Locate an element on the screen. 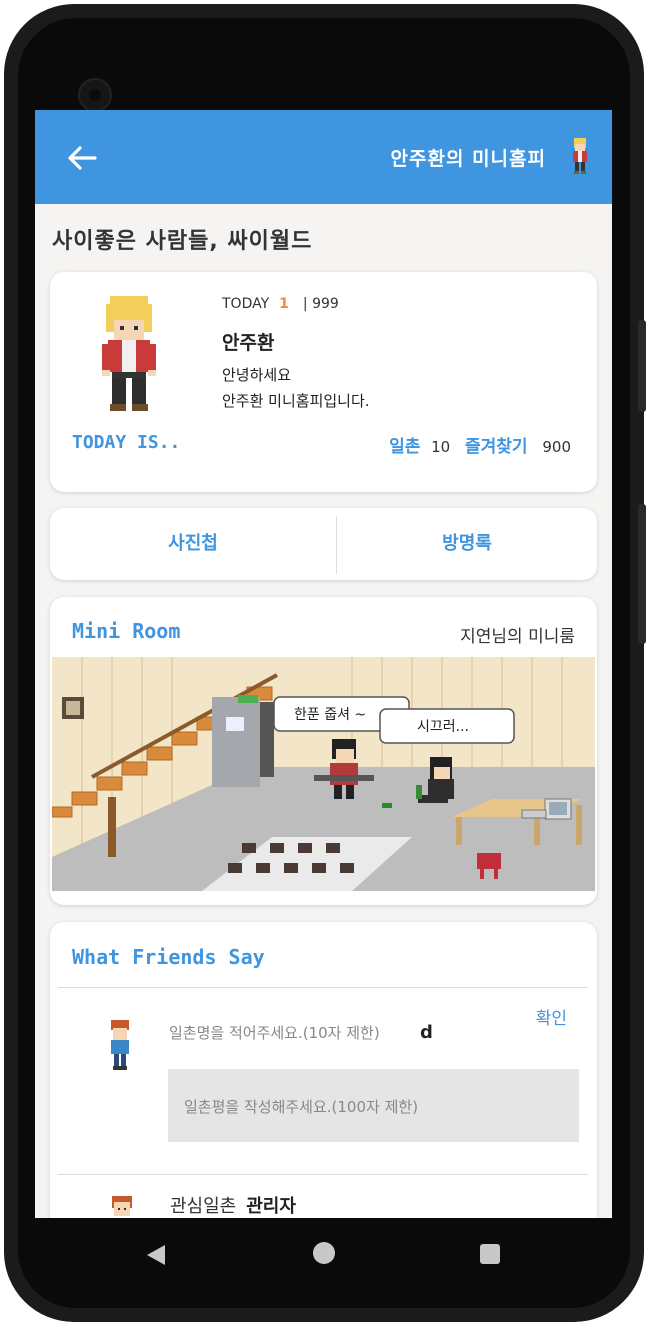 This screenshot has height=1328, width=650. interest-label: 관심일촌 is located at coordinates (203, 1206).